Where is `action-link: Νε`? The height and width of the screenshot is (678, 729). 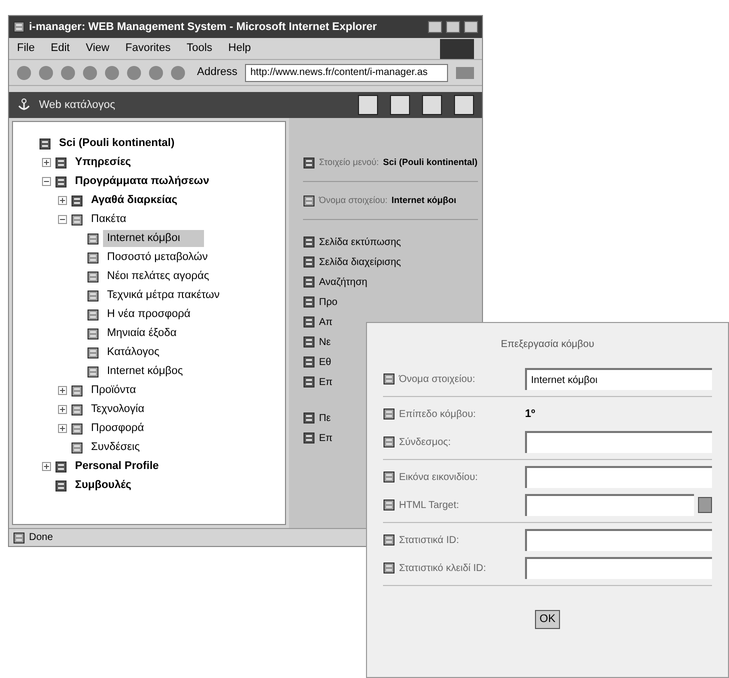
action-link: Νε is located at coordinates (325, 342).